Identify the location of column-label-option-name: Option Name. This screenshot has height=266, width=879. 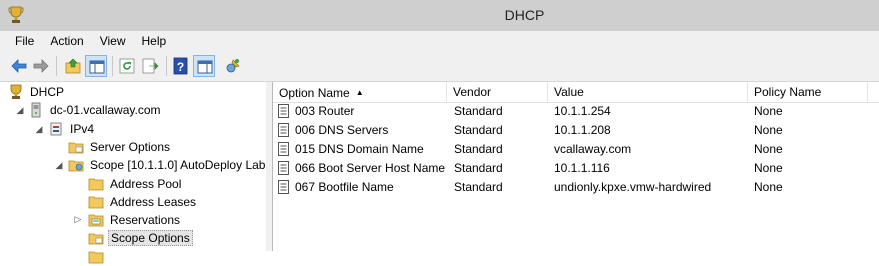
(314, 93).